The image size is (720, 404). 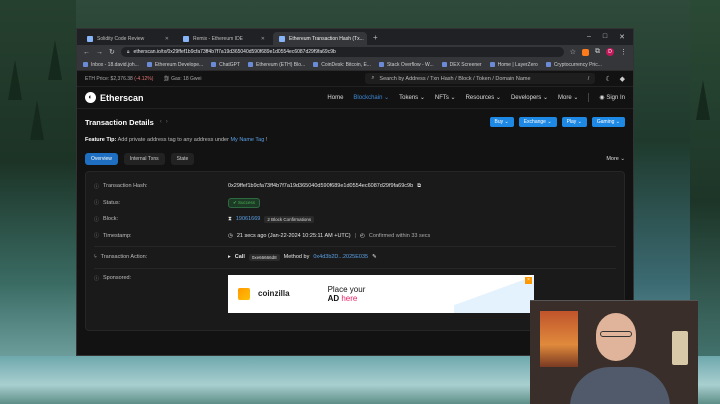 I want to click on toolbar-right: ☆ ⧉ D ⋮, so click(x=598, y=52).